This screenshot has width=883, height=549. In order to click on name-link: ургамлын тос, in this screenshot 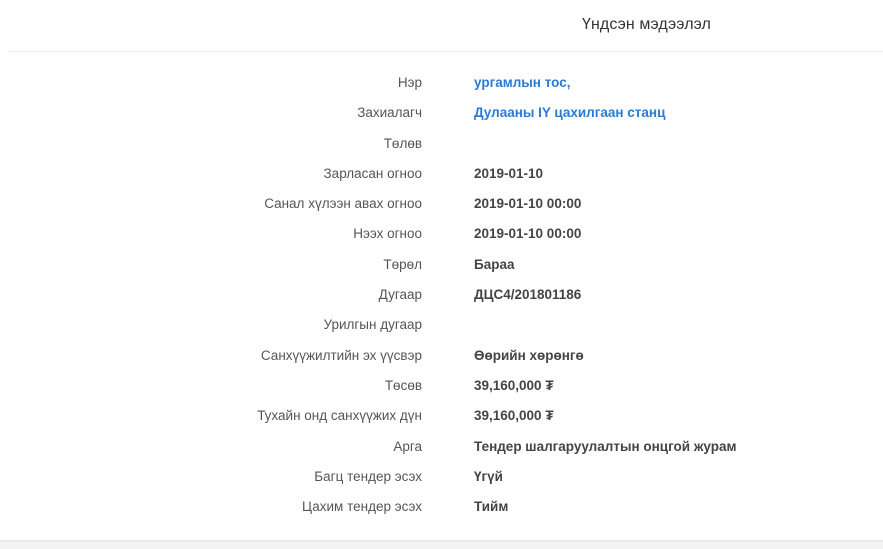, I will do `click(522, 82)`.